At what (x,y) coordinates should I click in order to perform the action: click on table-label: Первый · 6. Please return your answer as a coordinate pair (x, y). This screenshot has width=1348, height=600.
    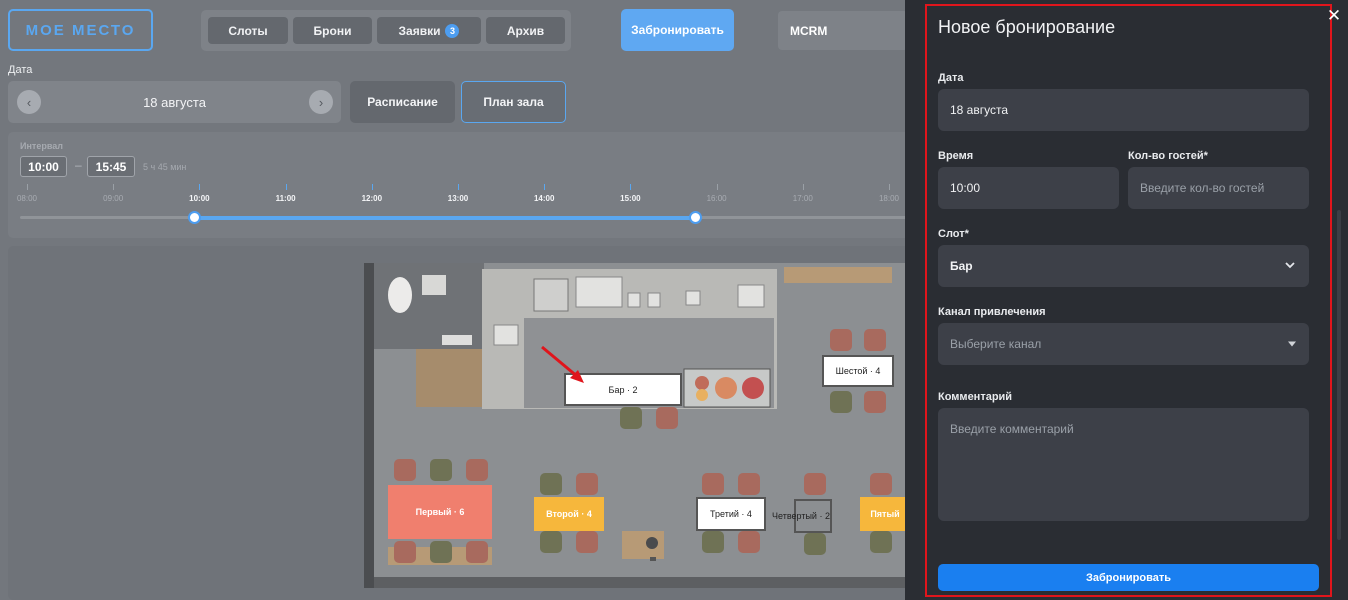
    Looking at the image, I should click on (440, 512).